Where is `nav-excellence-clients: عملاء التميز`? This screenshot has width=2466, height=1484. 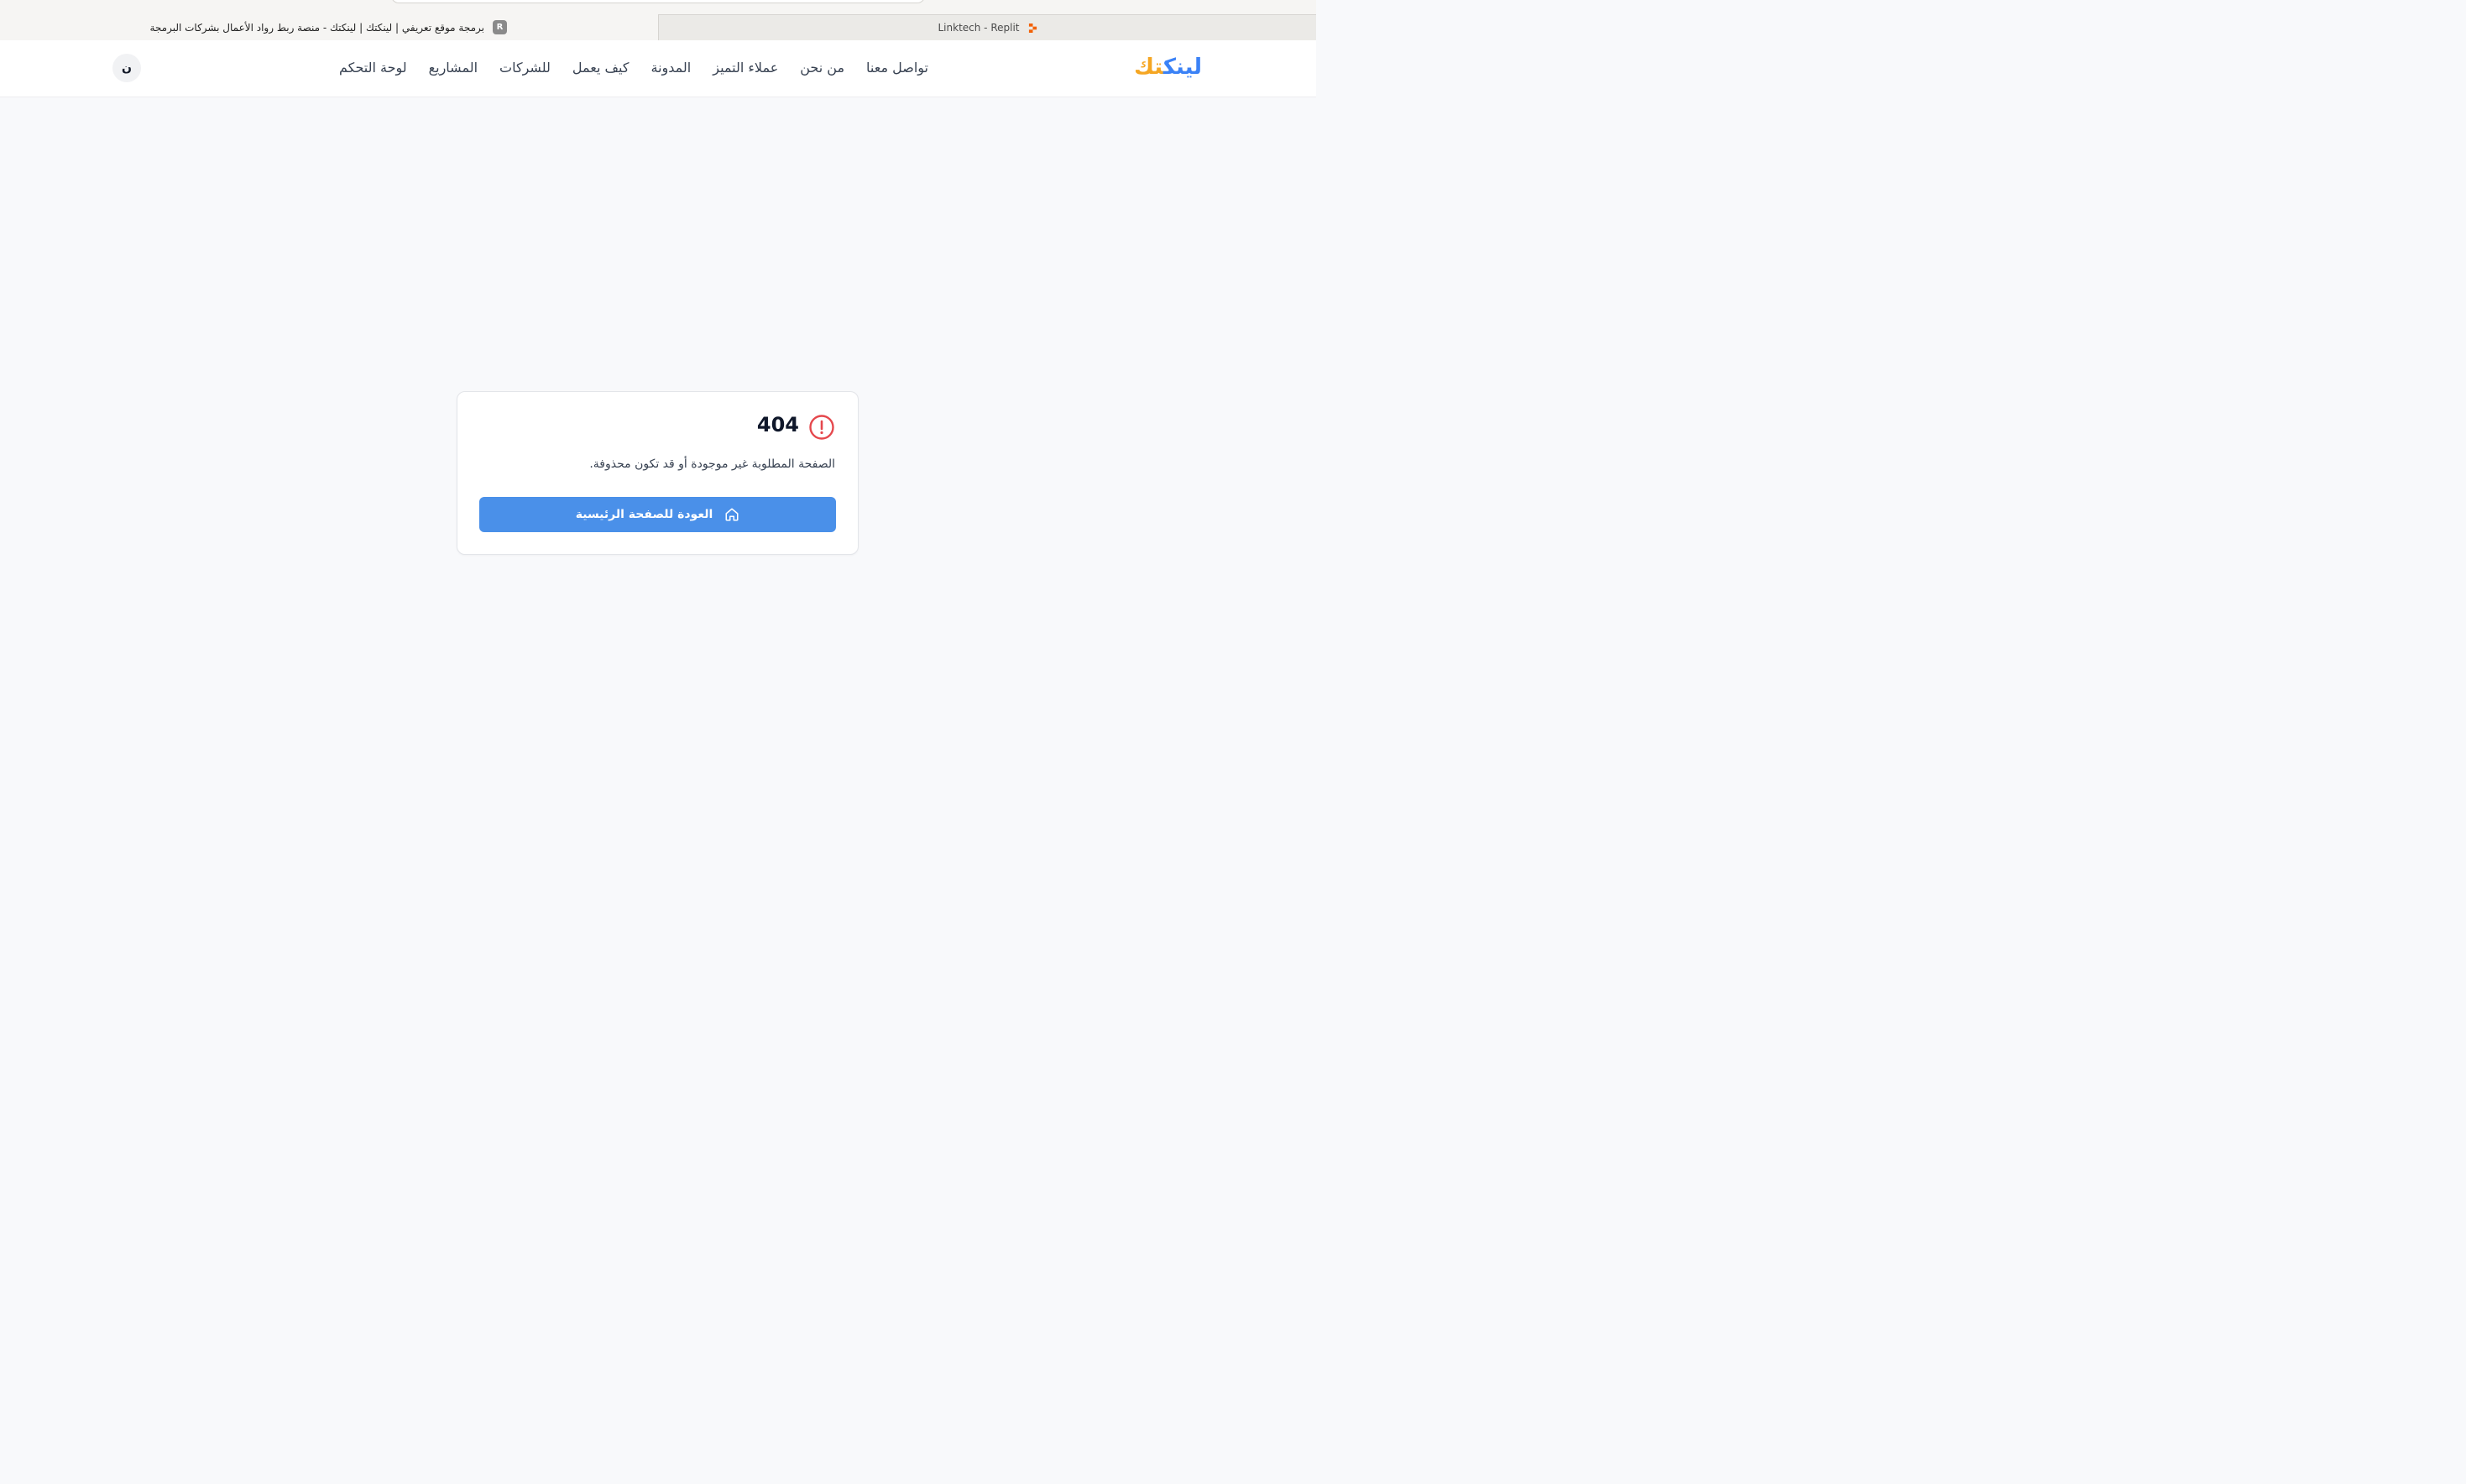 nav-excellence-clients: عملاء التميز is located at coordinates (745, 68).